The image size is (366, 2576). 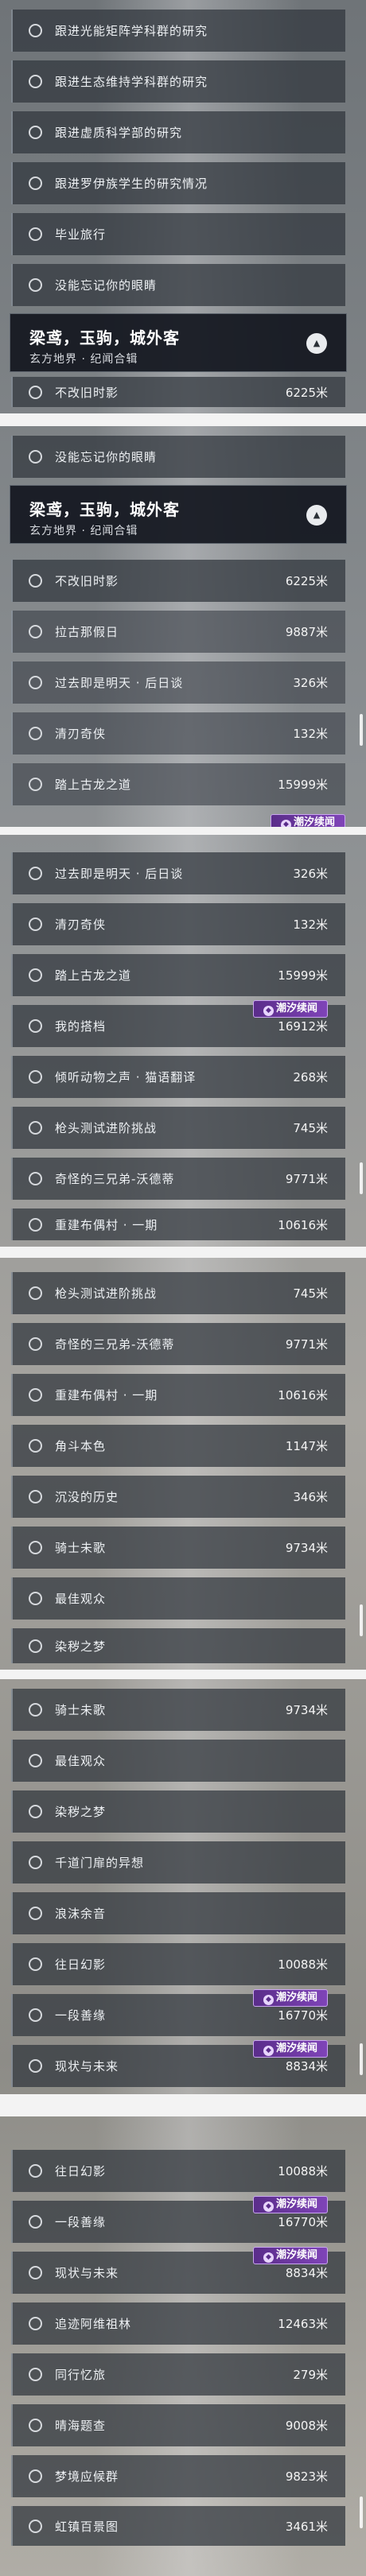 I want to click on item-title: 现状与未来, so click(x=87, y=2067).